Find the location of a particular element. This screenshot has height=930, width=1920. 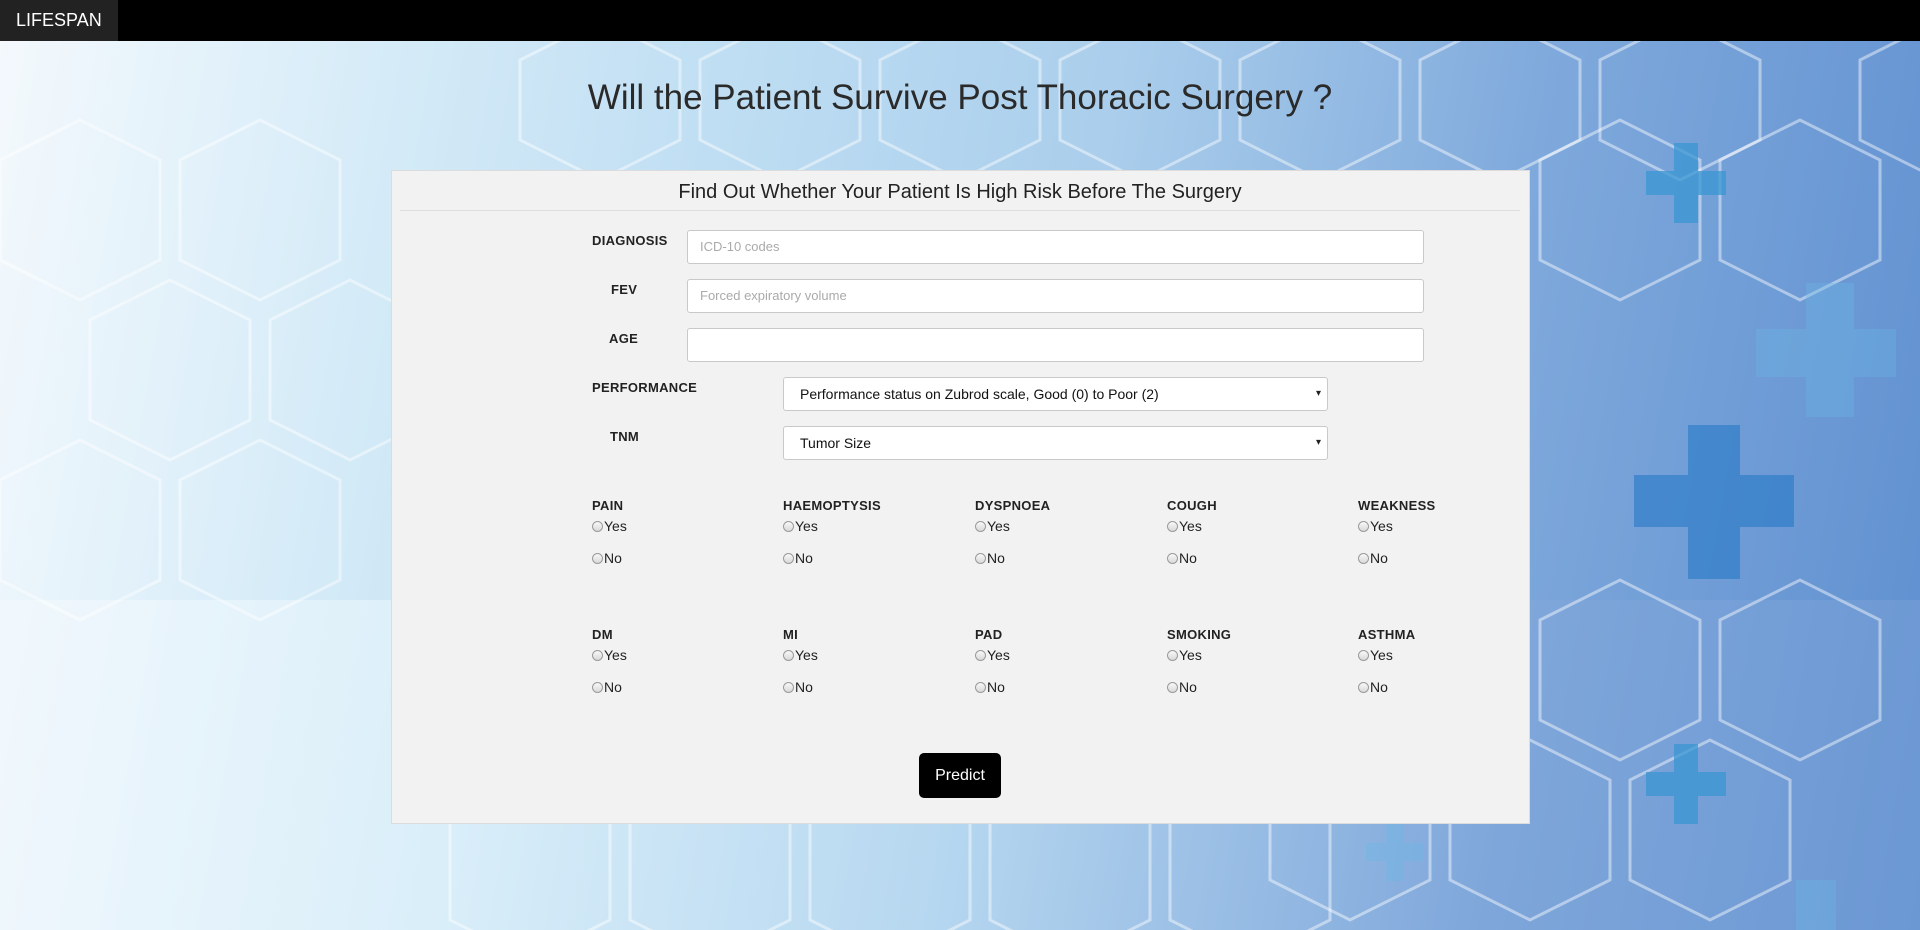

pad-label: PAD is located at coordinates (989, 634).